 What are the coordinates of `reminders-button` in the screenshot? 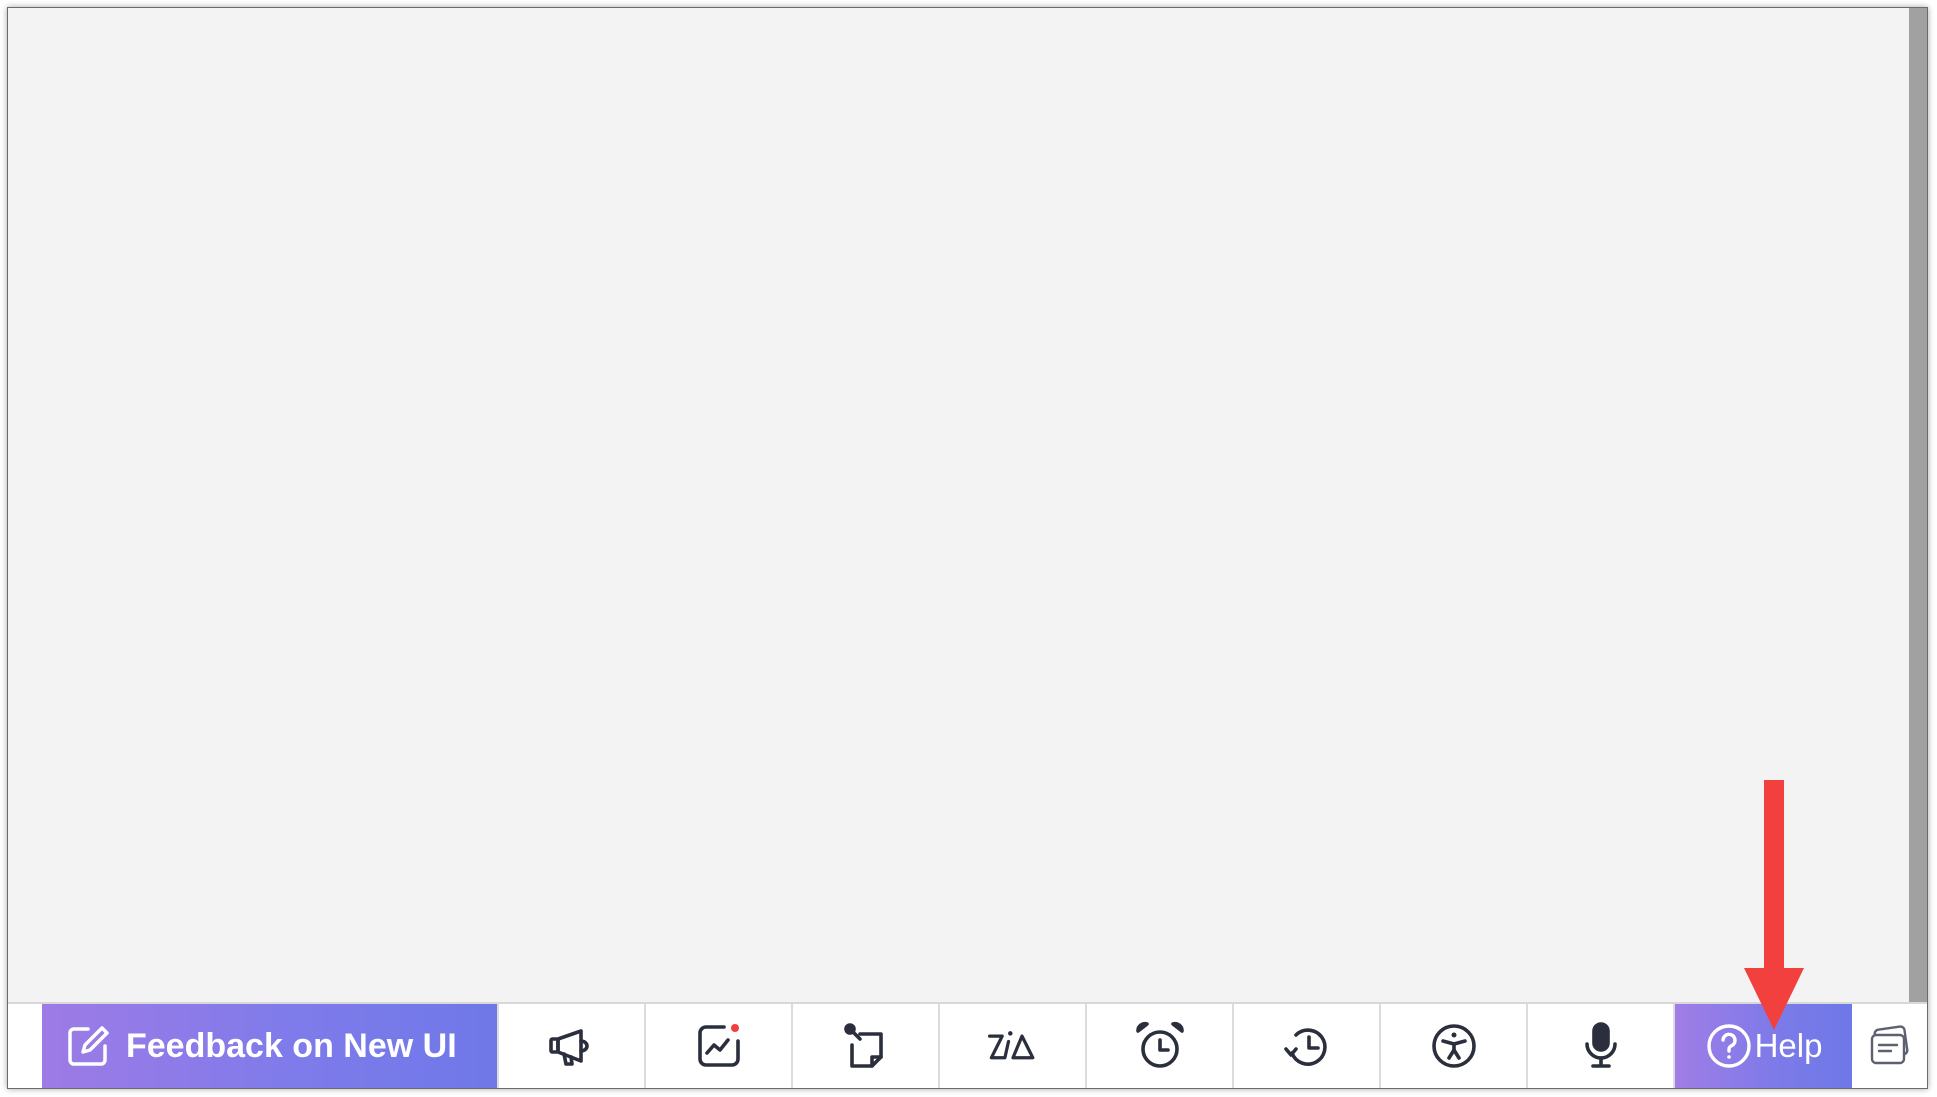 It's located at (1158, 1046).